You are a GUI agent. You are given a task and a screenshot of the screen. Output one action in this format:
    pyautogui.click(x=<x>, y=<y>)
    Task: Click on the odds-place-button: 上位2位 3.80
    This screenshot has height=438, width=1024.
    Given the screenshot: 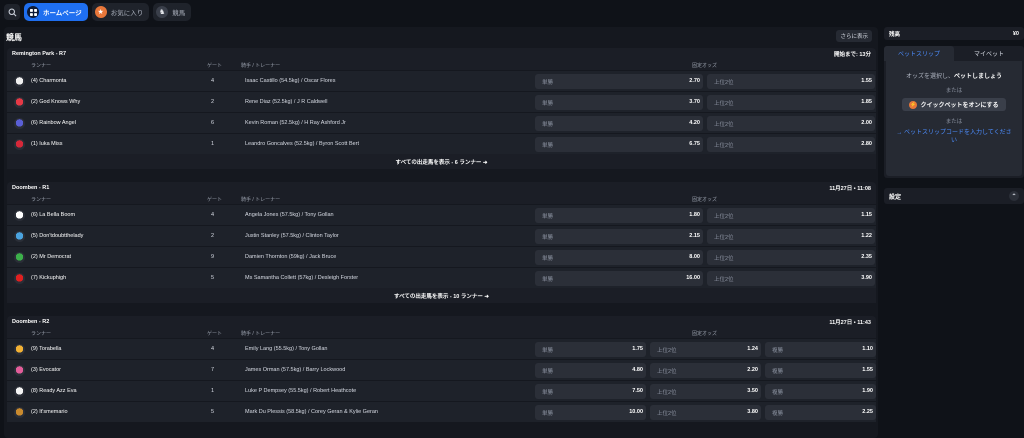 What is the action you would take?
    pyautogui.click(x=705, y=412)
    